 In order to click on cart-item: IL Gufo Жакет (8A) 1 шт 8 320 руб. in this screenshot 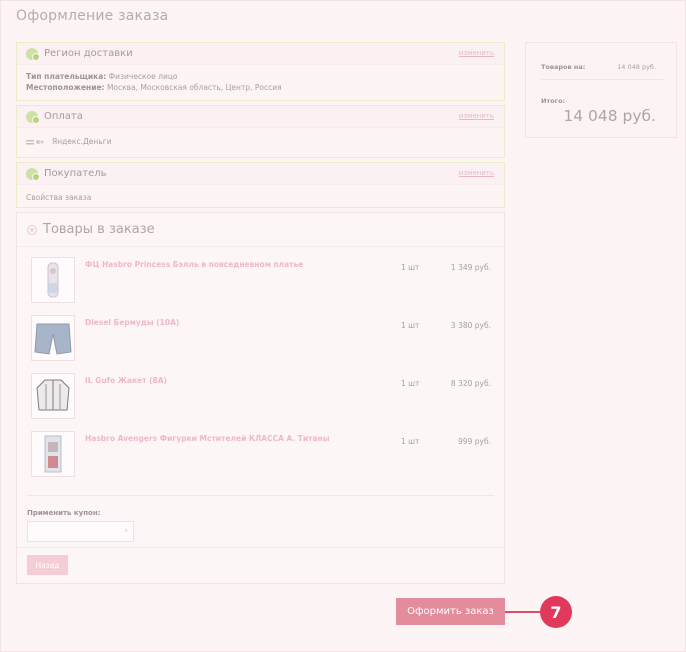, I will do `click(261, 397)`.